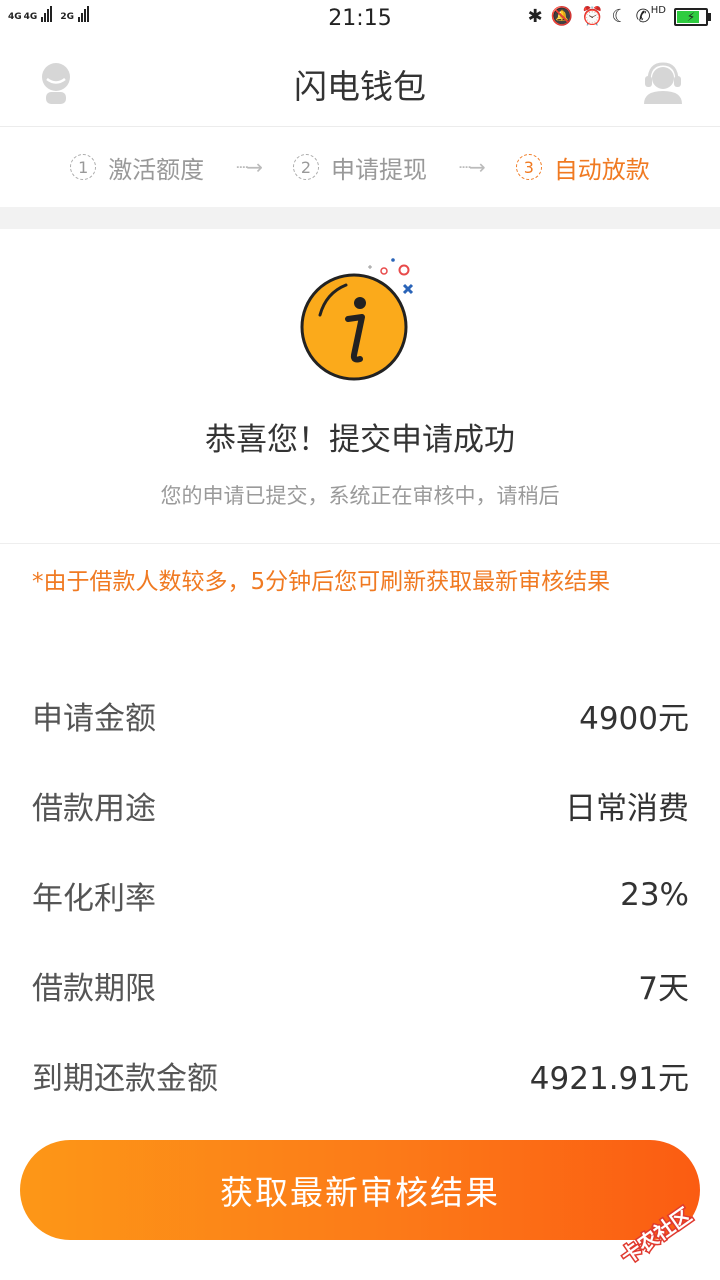 This screenshot has width=720, height=1280. I want to click on step-label: 激活额度, so click(156, 169).